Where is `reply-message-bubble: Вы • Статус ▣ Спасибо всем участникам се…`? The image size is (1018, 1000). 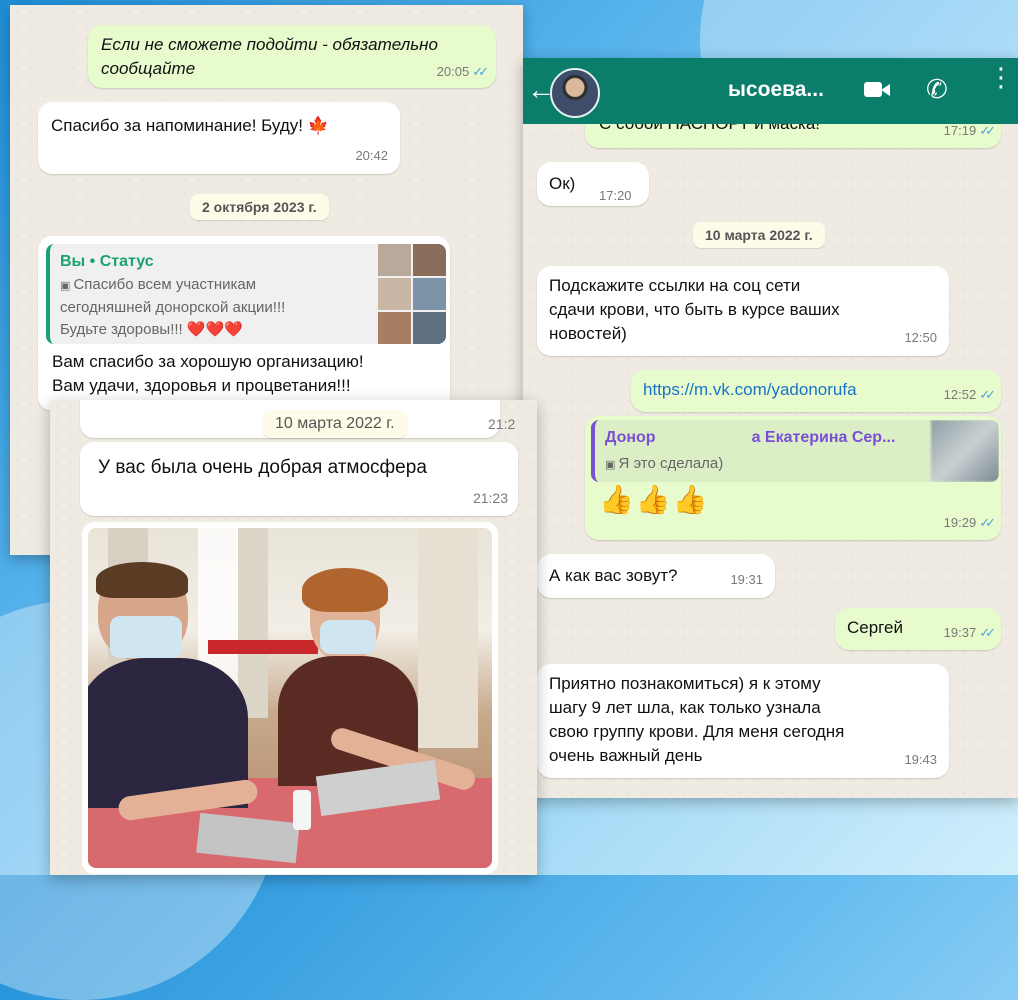 reply-message-bubble: Вы • Статус ▣ Спасибо всем участникам се… is located at coordinates (244, 323).